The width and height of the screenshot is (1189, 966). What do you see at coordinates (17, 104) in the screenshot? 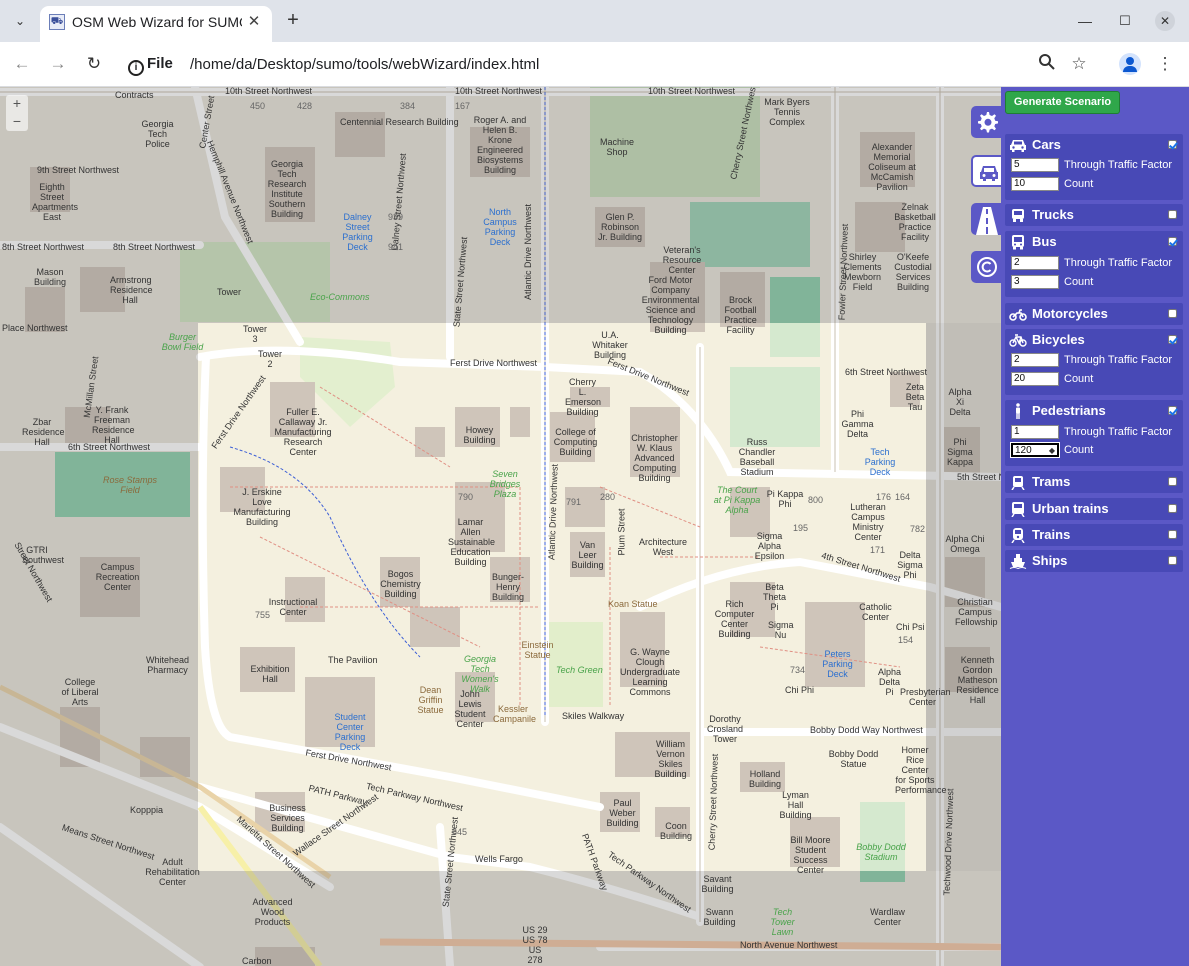
I see `zoom-in-button: +` at bounding box center [17, 104].